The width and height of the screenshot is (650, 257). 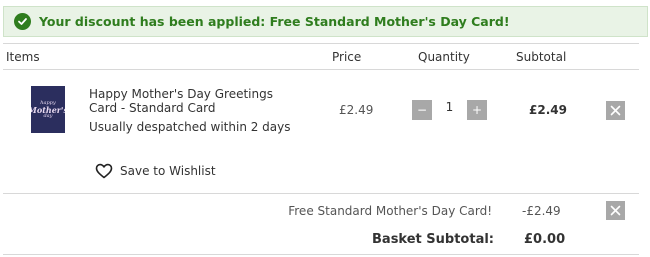 What do you see at coordinates (541, 57) in the screenshot?
I see `header-subtotal: Subtotal` at bounding box center [541, 57].